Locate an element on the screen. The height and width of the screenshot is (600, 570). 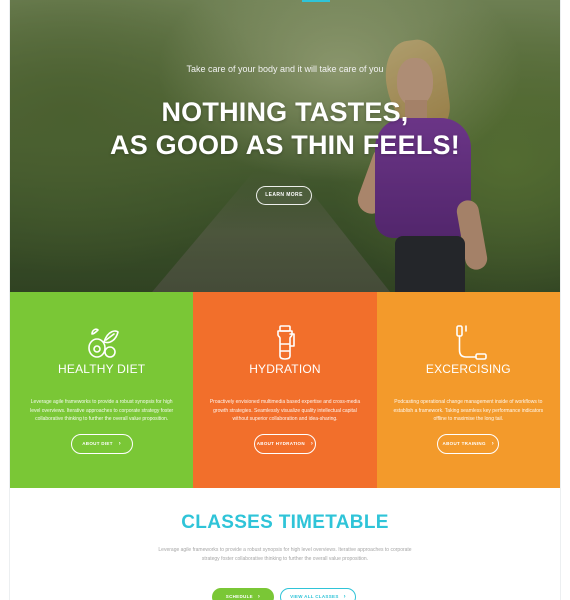
nav-active-indicator is located at coordinates (316, 1).